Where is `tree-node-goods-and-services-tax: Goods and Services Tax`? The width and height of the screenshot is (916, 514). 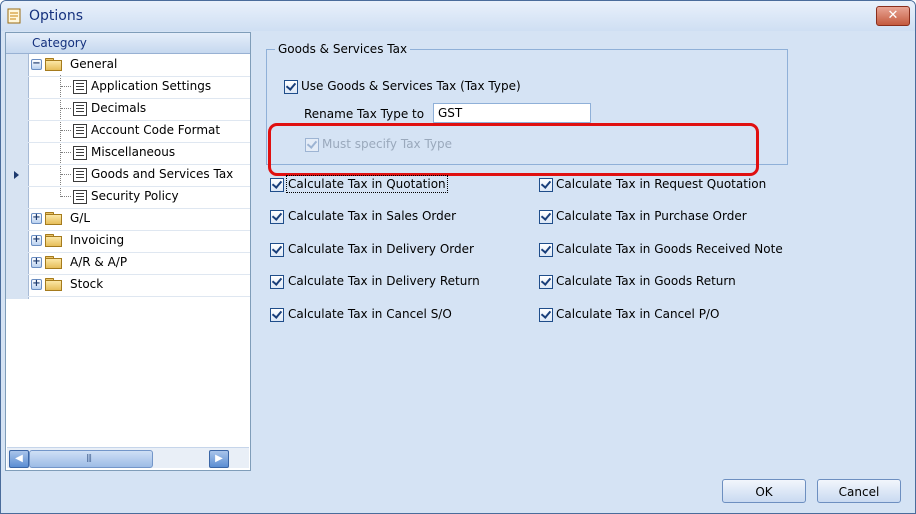 tree-node-goods-and-services-tax: Goods and Services Tax is located at coordinates (139, 175).